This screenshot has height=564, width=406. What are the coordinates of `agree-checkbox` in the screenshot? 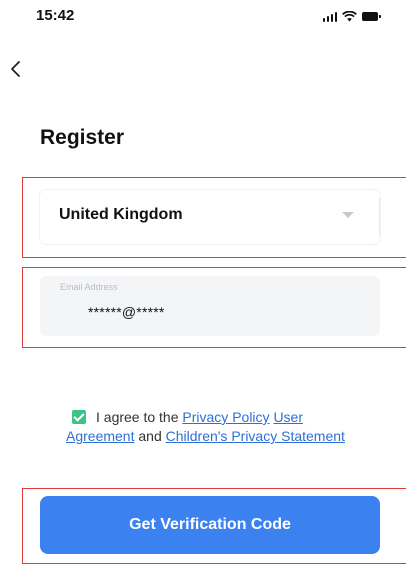 It's located at (79, 417).